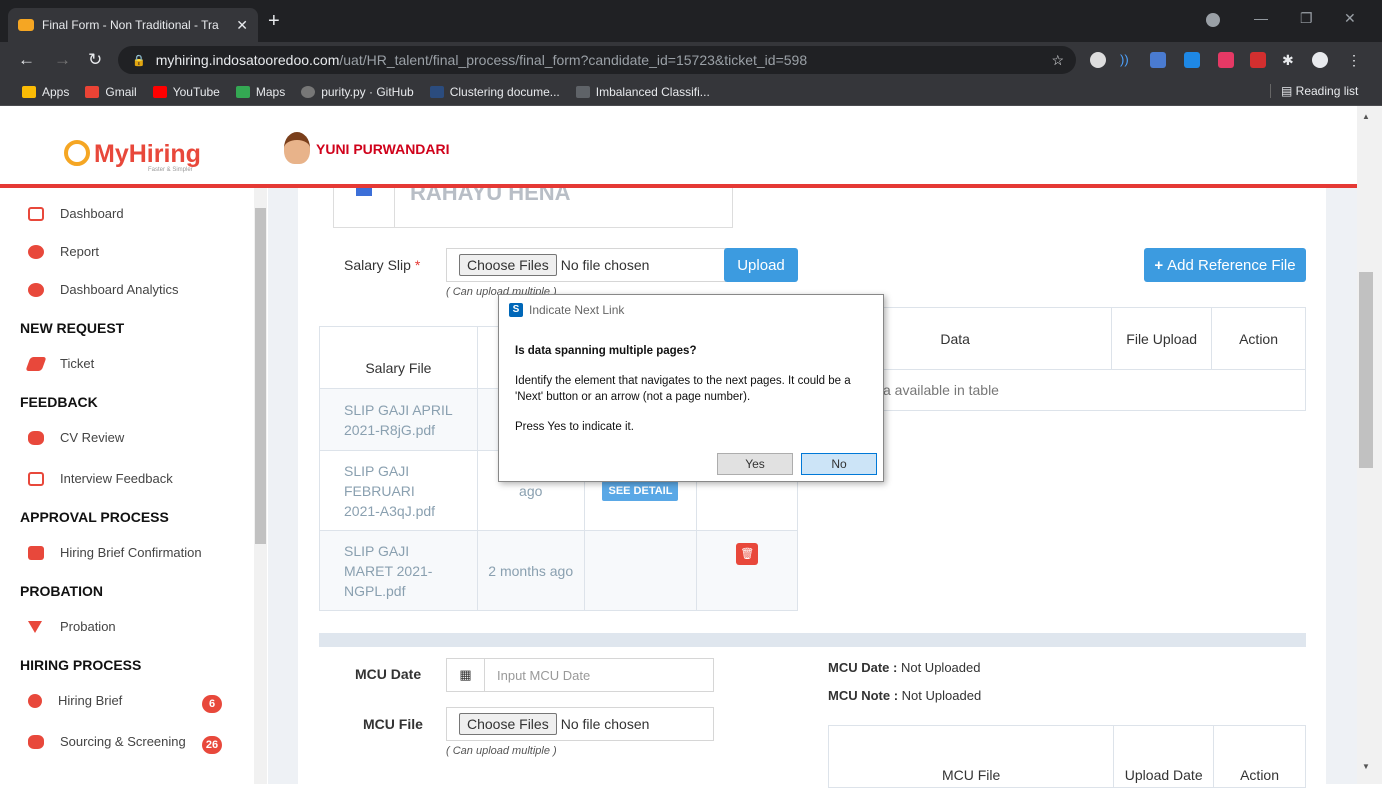 Image resolution: width=1382 pixels, height=788 pixels. Describe the element at coordinates (247, 60) in the screenshot. I see `url-domain: myhiring.indosatooredoo.com` at that location.